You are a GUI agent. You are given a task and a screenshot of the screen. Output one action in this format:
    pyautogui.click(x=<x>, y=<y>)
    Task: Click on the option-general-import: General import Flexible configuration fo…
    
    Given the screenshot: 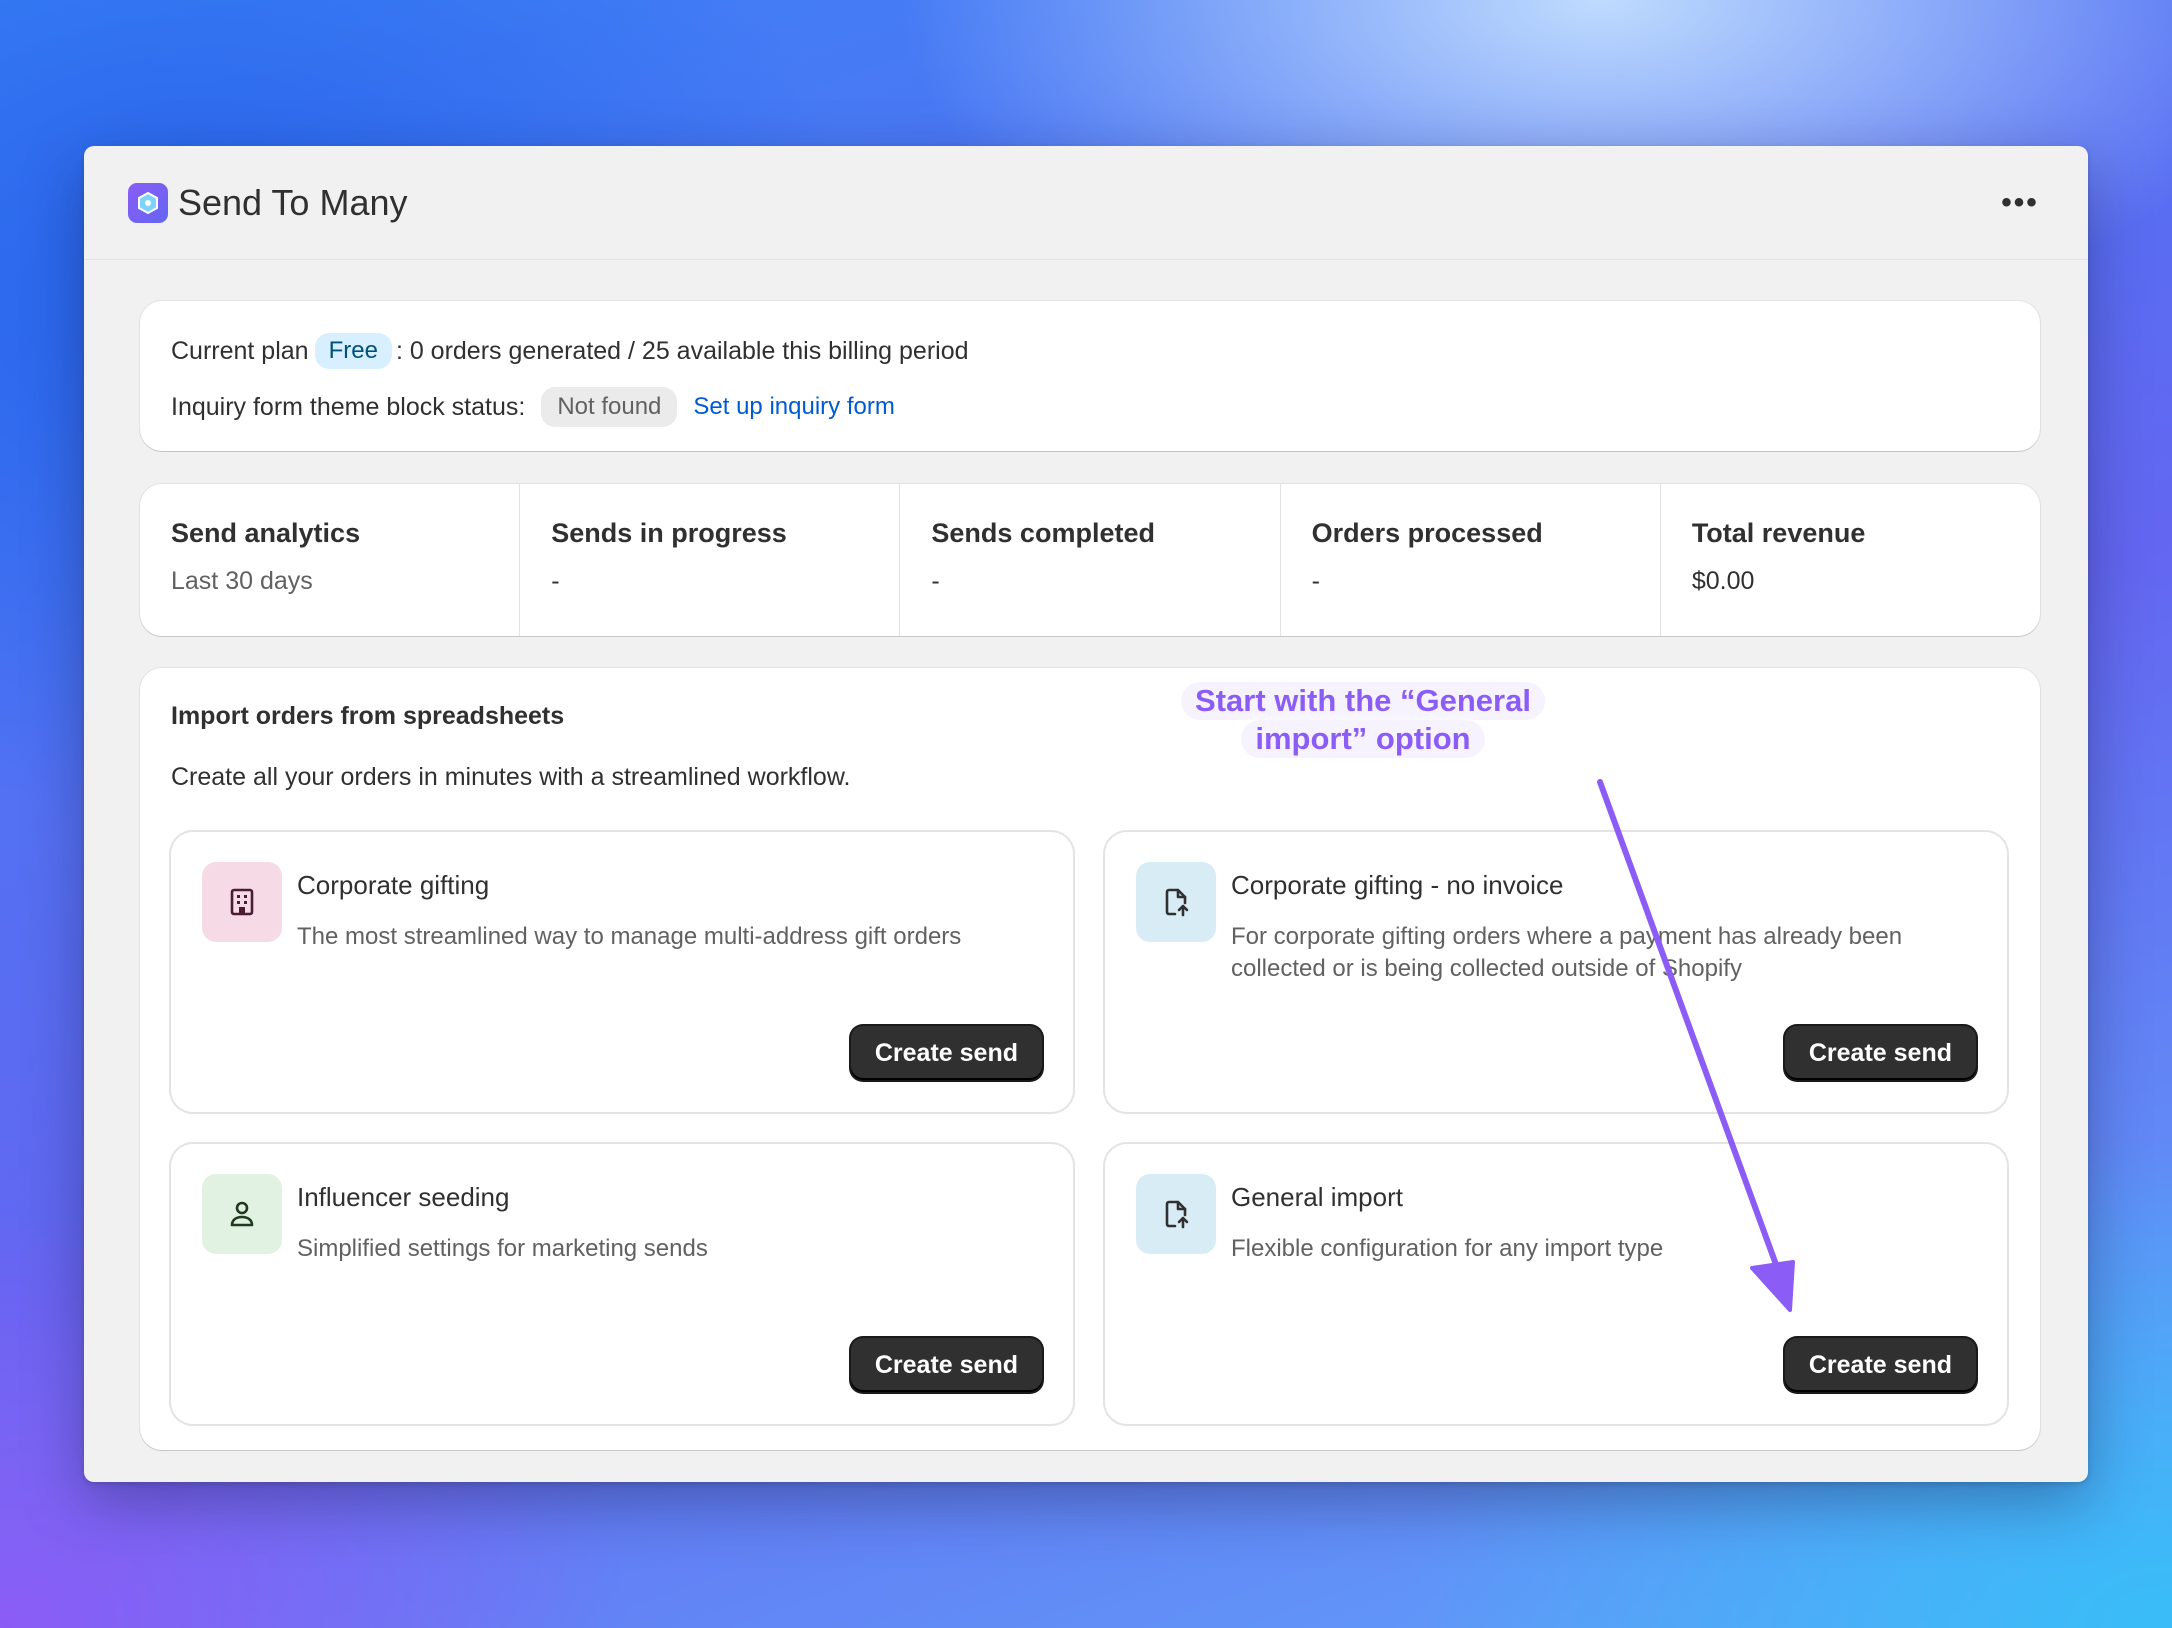 What is the action you would take?
    pyautogui.click(x=1556, y=1284)
    